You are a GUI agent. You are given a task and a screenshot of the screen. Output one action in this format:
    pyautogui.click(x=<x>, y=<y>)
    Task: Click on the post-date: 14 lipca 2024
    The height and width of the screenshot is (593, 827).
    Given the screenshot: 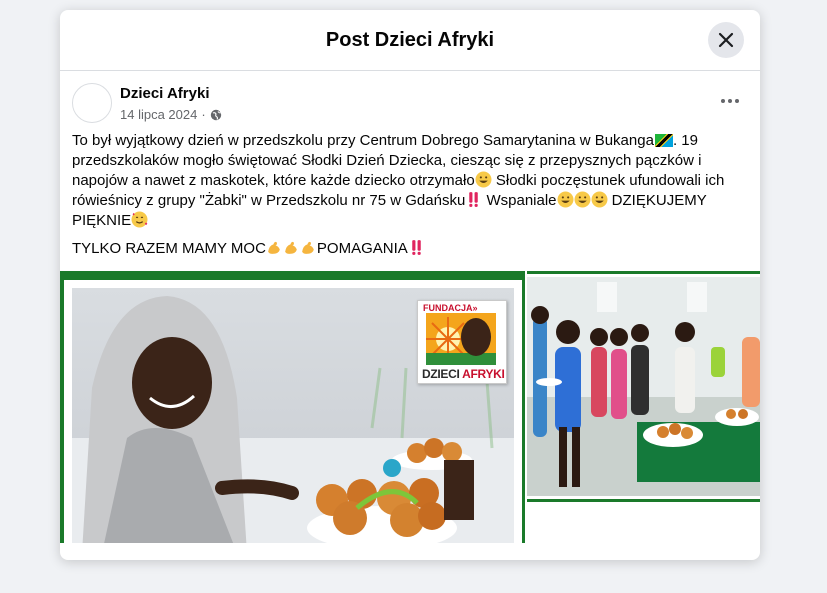 What is the action you would take?
    pyautogui.click(x=158, y=114)
    